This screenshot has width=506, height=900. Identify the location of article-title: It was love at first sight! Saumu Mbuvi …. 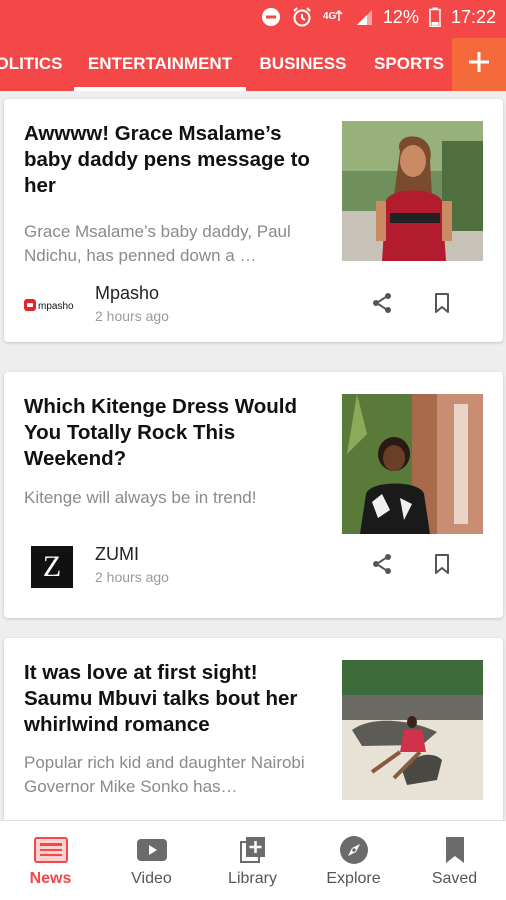
(174, 699).